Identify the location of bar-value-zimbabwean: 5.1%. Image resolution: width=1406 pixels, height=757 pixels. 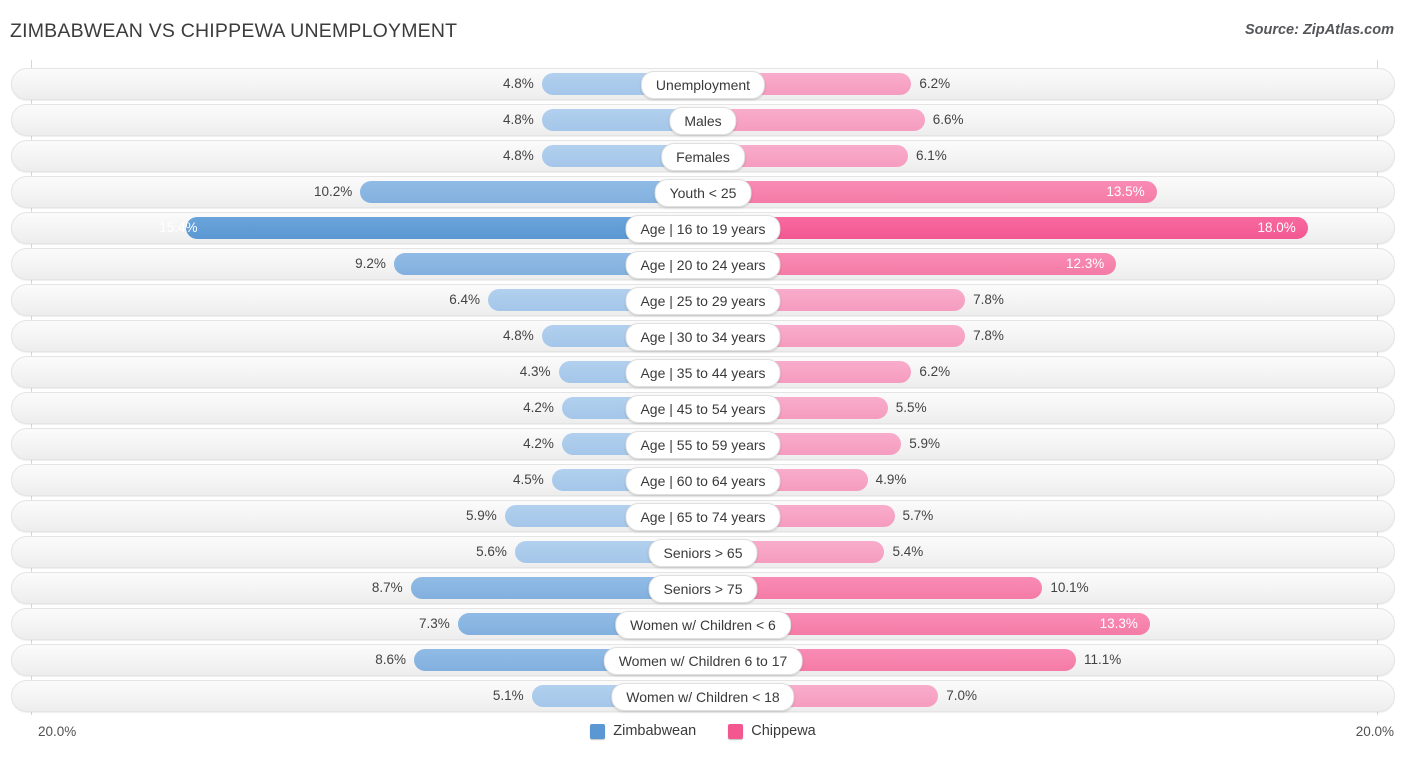
(508, 695).